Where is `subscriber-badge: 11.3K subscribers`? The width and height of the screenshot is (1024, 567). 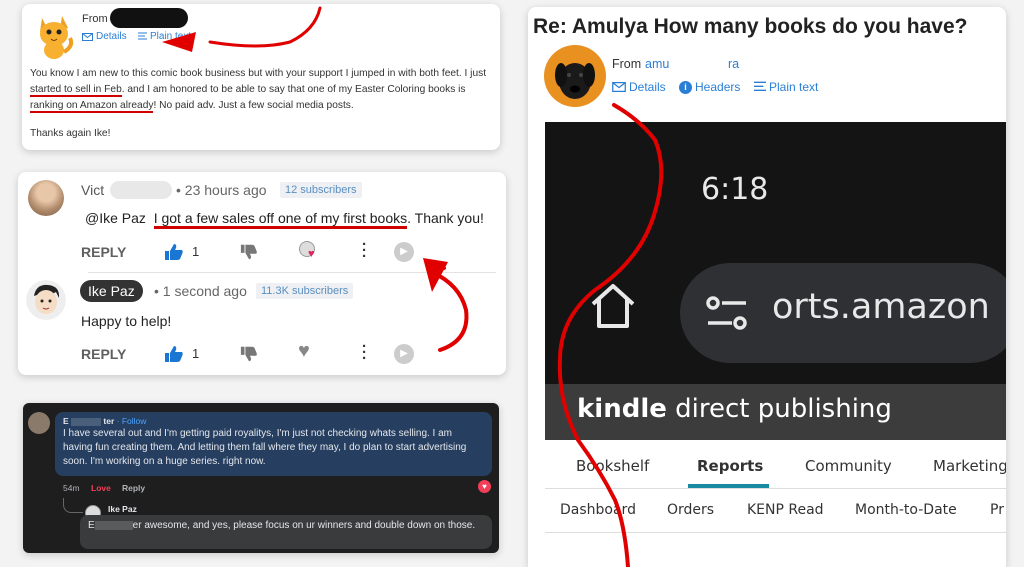 subscriber-badge: 11.3K subscribers is located at coordinates (305, 291).